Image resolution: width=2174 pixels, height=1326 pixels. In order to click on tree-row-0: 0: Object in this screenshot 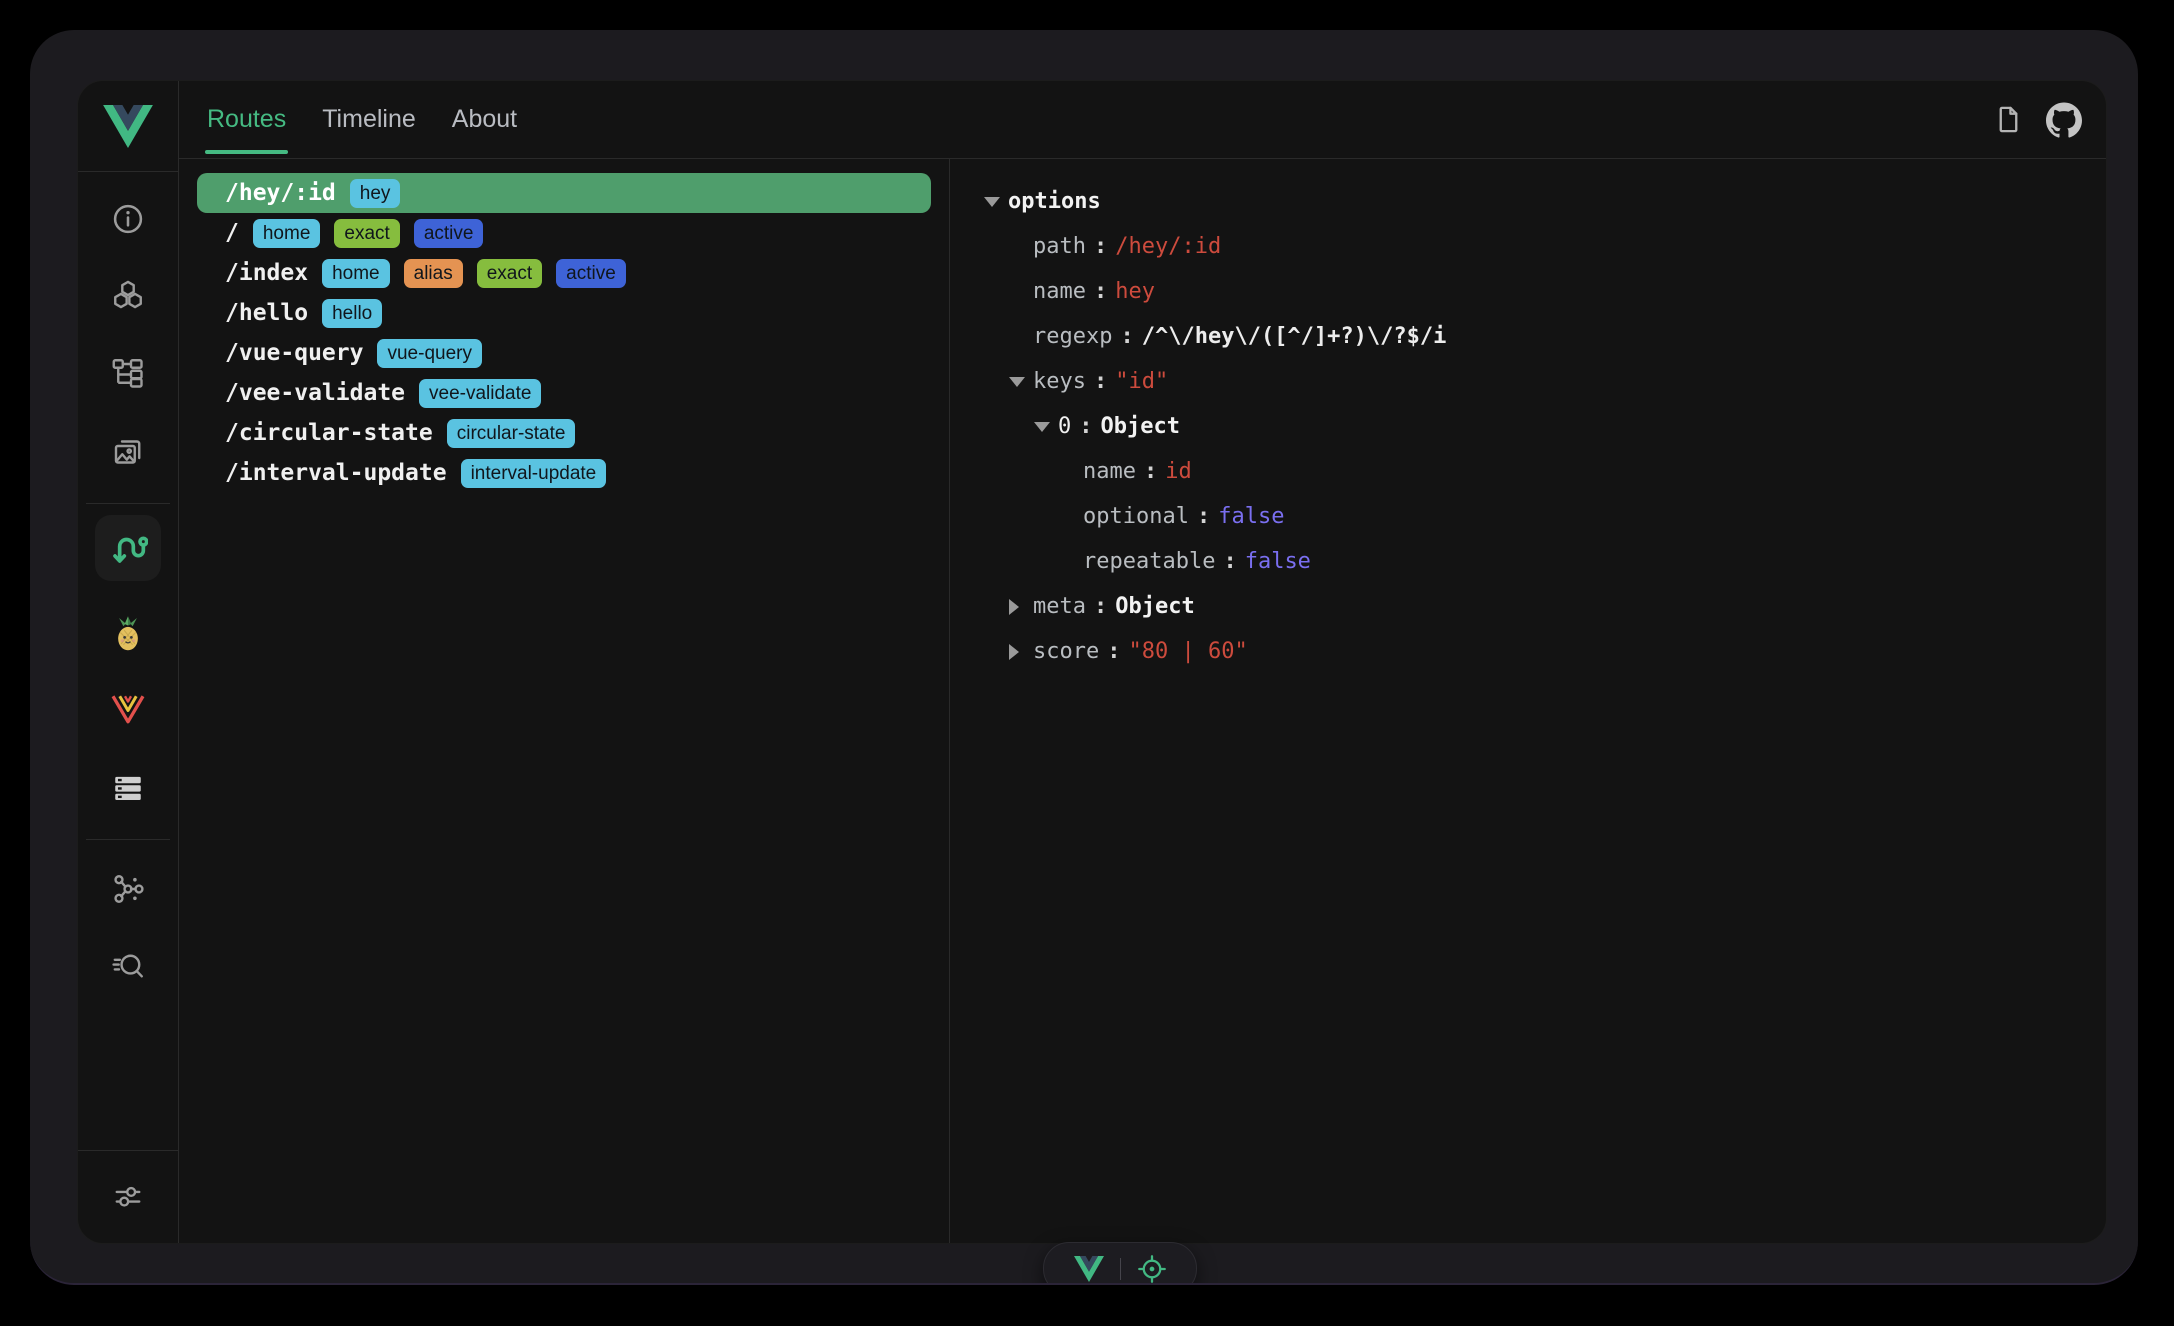, I will do `click(1528, 426)`.